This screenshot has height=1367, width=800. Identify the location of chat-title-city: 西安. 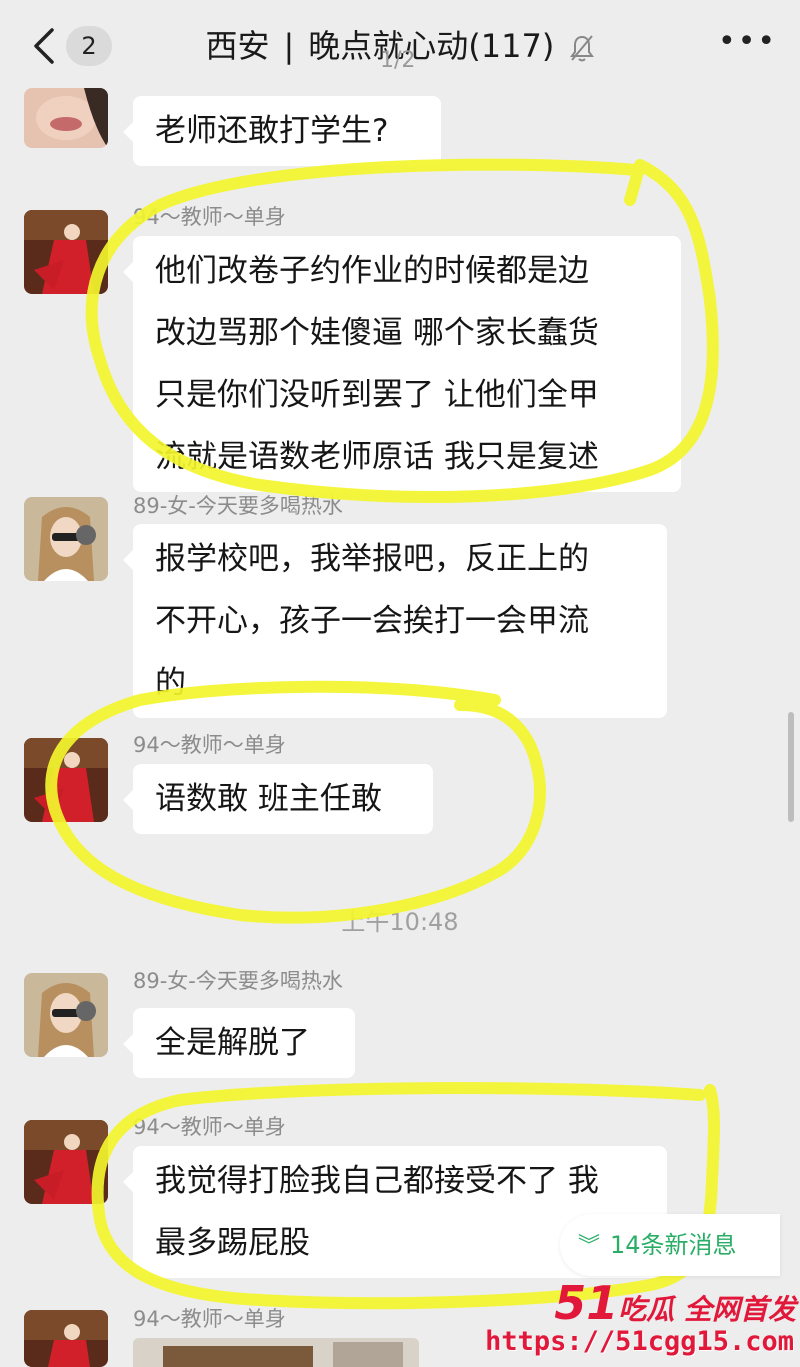
(237, 46).